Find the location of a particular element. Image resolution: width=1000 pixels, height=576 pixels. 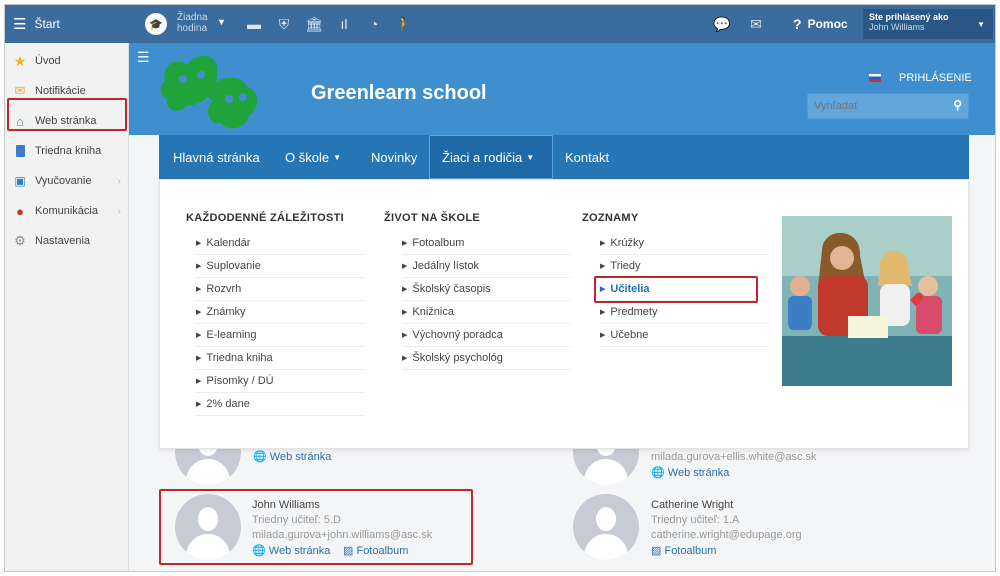

star-icon: ★ is located at coordinates (20, 60).